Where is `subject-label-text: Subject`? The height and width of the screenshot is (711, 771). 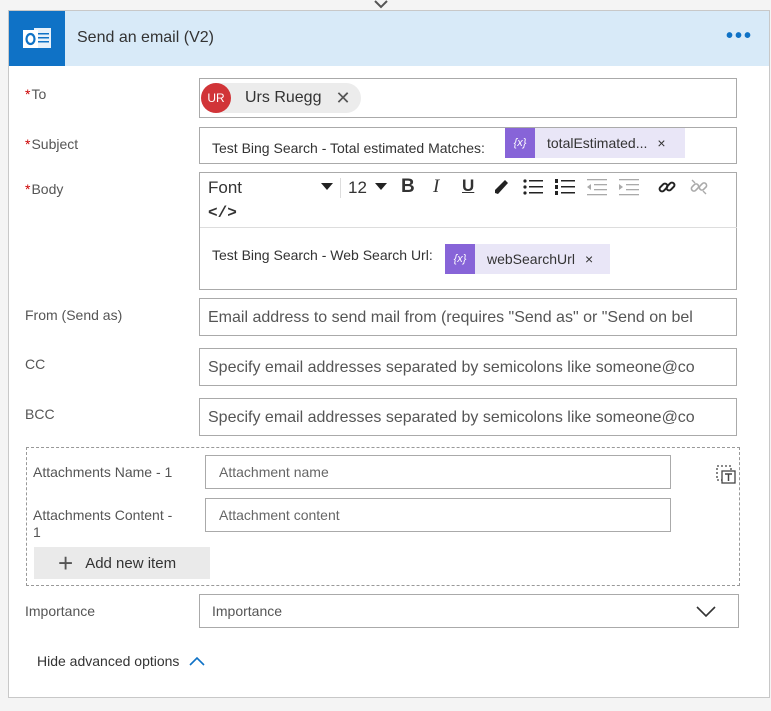 subject-label-text: Subject is located at coordinates (55, 144).